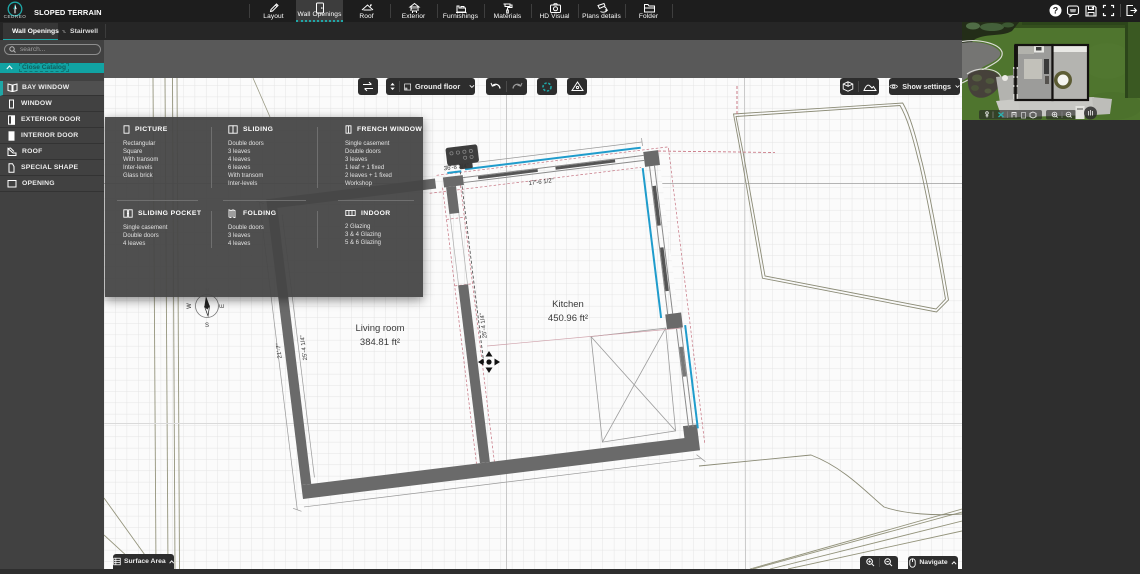 The image size is (1140, 574). Describe the element at coordinates (380, 342) in the screenshot. I see `svg-text: 384.81 ft²` at that location.